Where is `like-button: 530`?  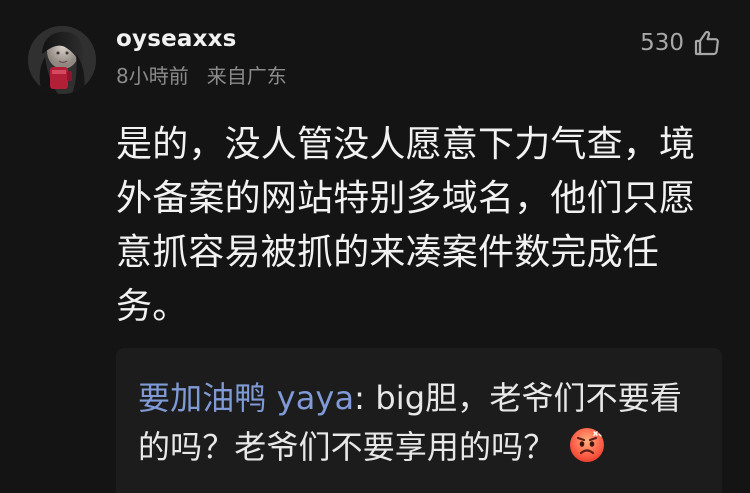 like-button: 530 is located at coordinates (681, 43).